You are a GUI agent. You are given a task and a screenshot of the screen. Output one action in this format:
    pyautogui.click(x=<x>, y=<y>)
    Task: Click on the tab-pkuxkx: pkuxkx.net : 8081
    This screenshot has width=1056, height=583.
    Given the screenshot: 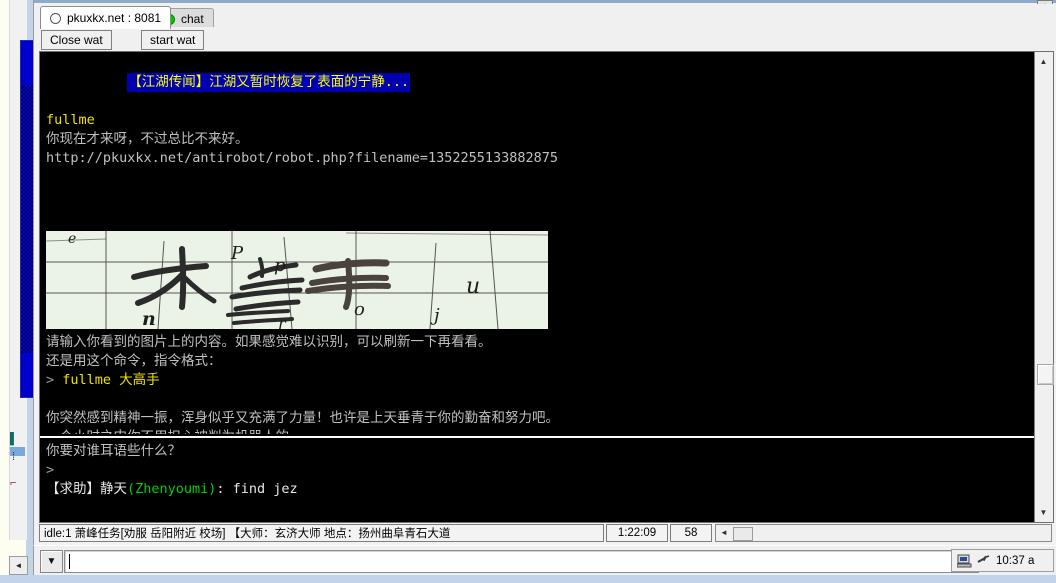 What is the action you would take?
    pyautogui.click(x=106, y=17)
    